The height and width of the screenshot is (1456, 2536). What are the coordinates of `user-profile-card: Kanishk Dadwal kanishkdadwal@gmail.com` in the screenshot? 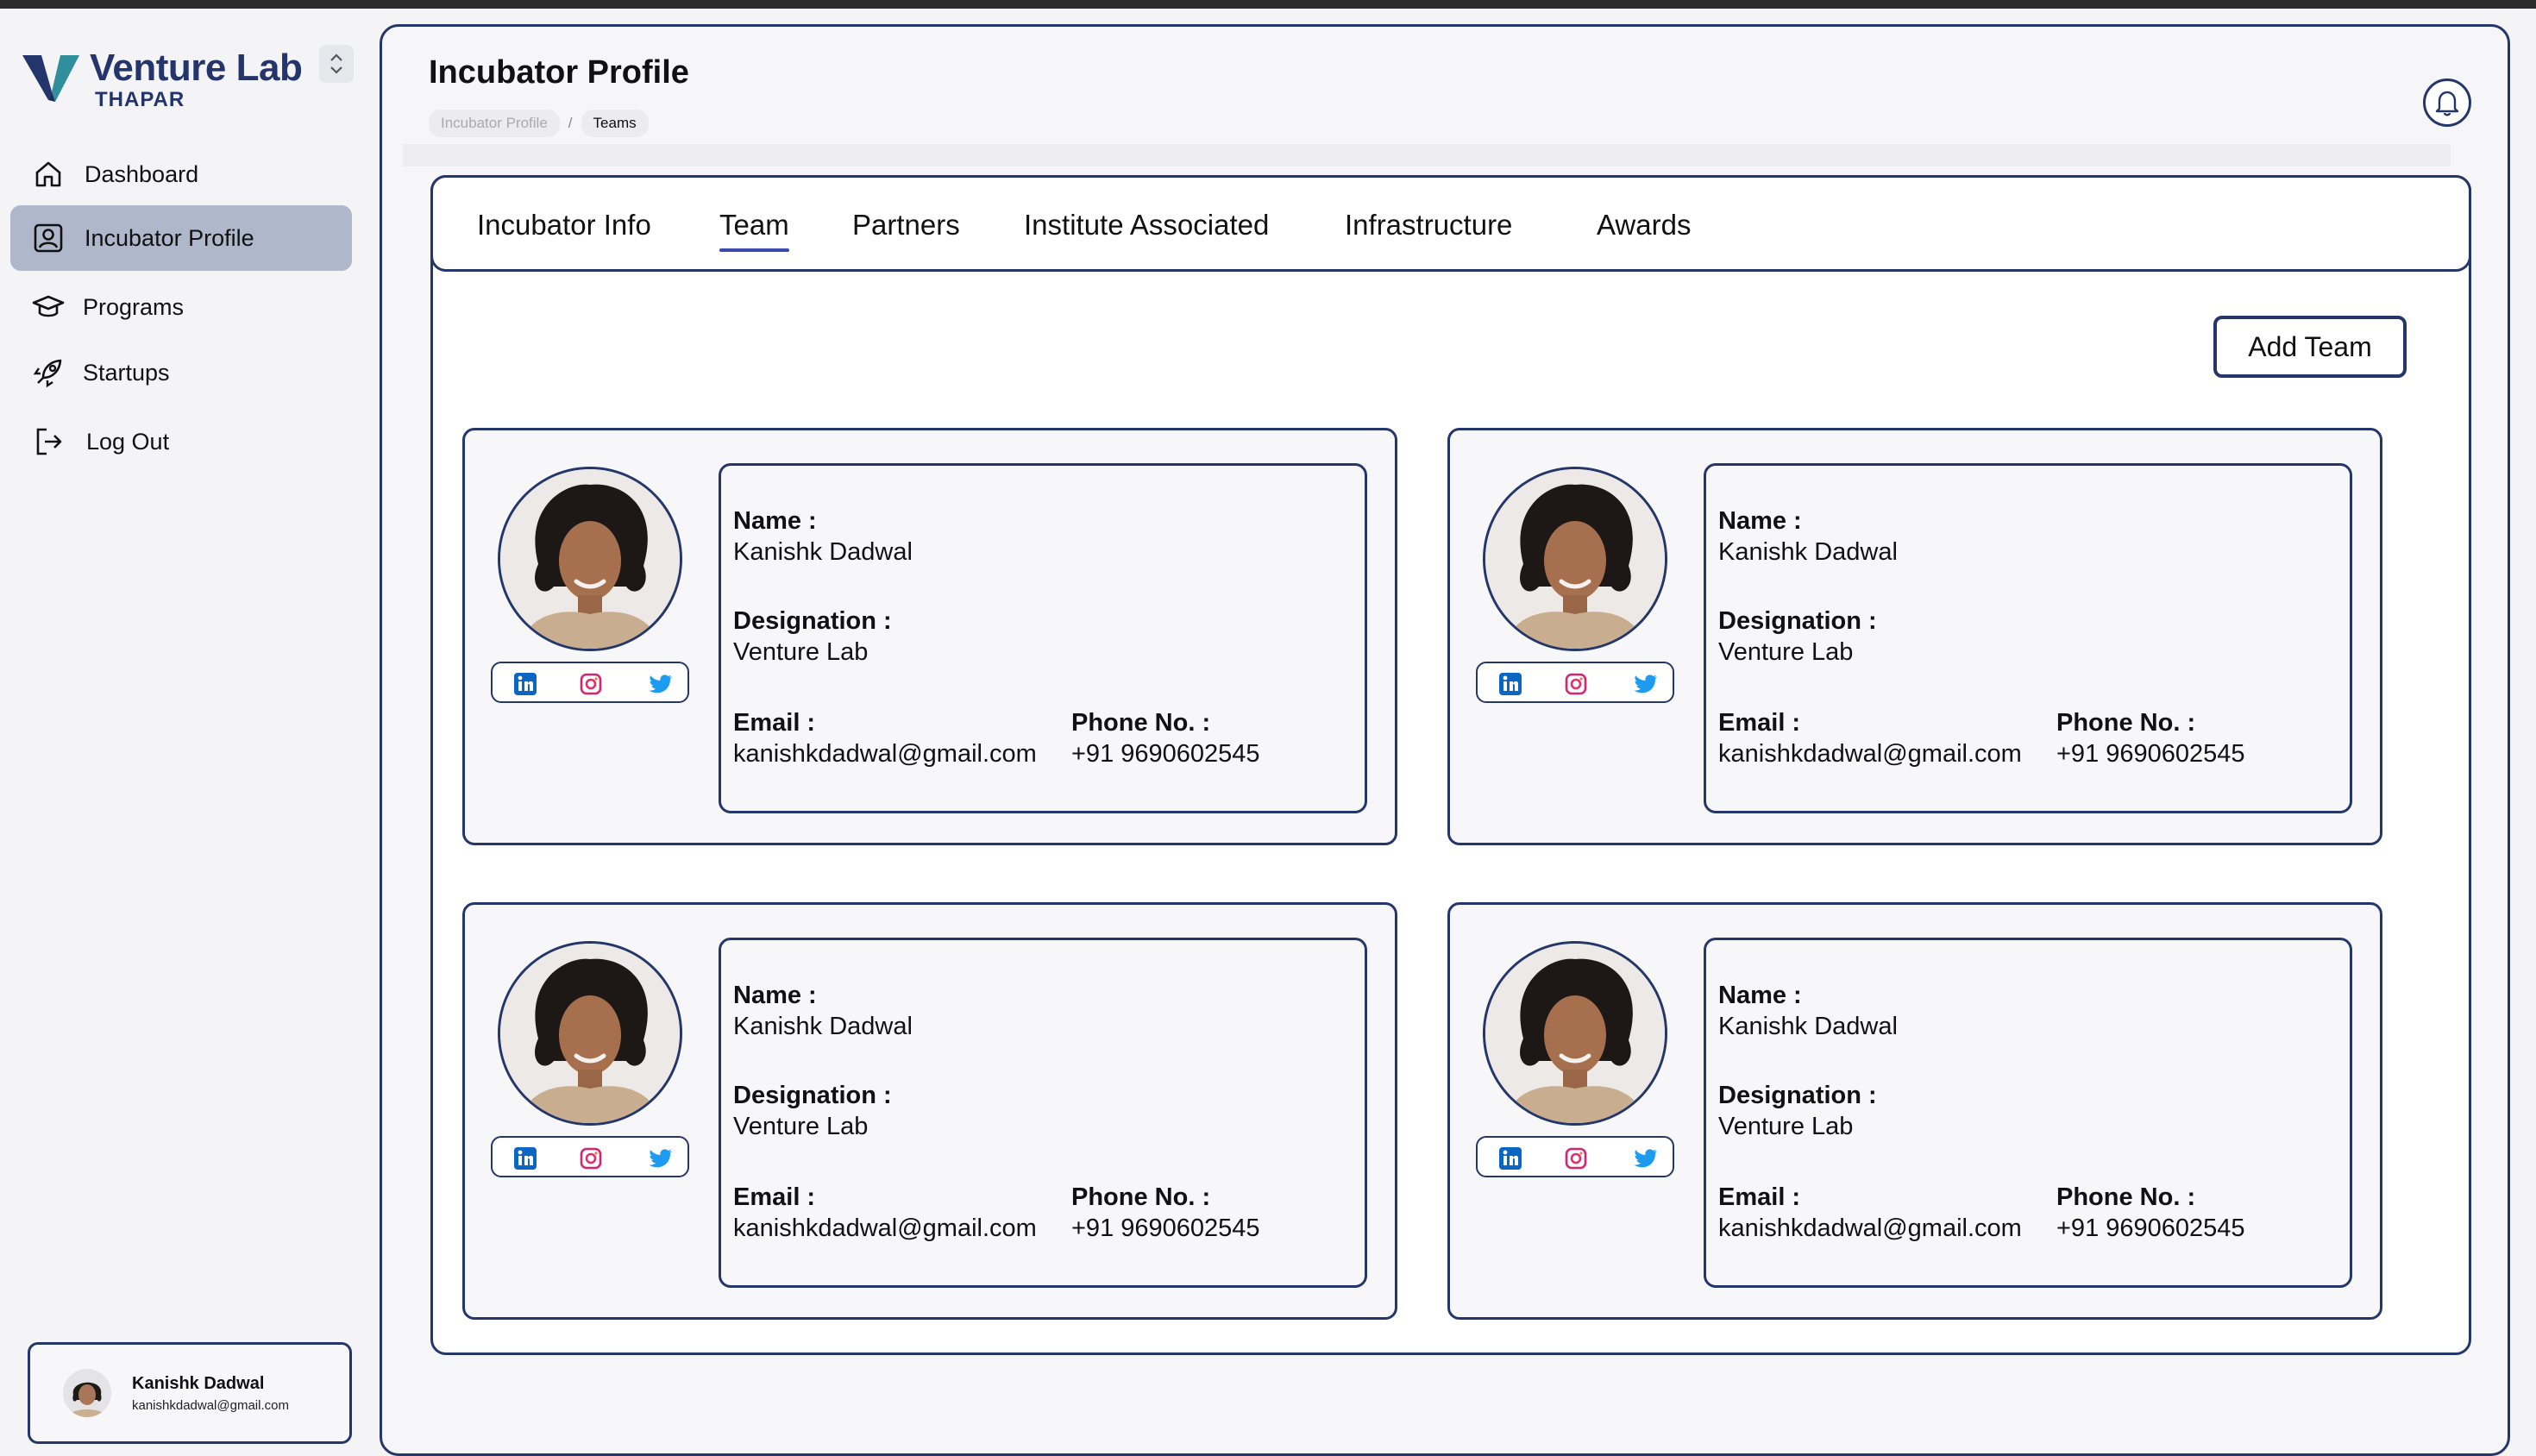 It's located at (190, 1393).